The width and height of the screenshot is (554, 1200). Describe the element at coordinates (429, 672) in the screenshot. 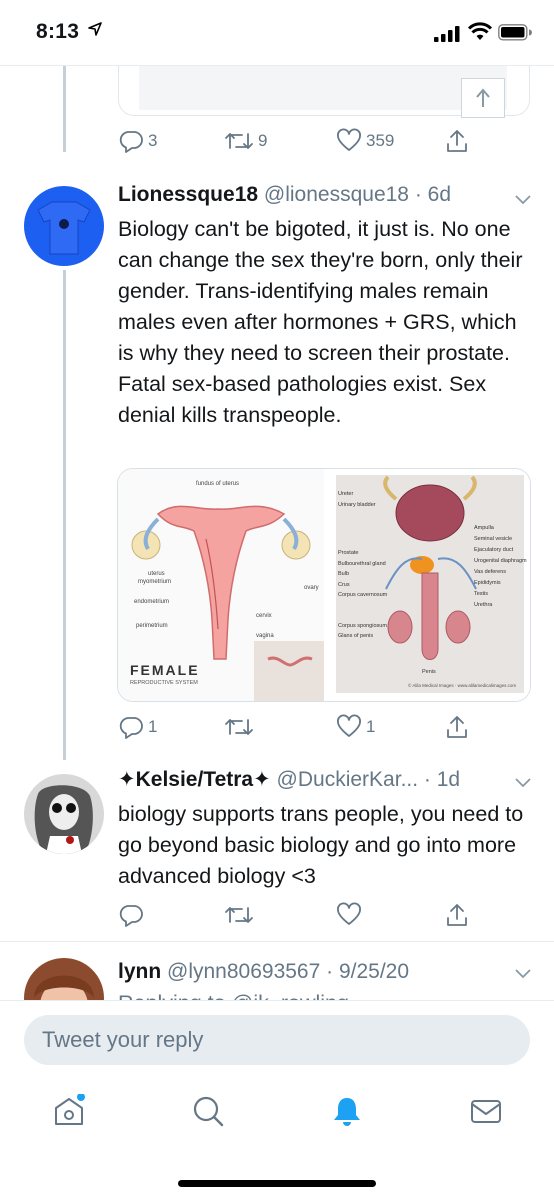

I see `male-label-penis: Penis` at that location.